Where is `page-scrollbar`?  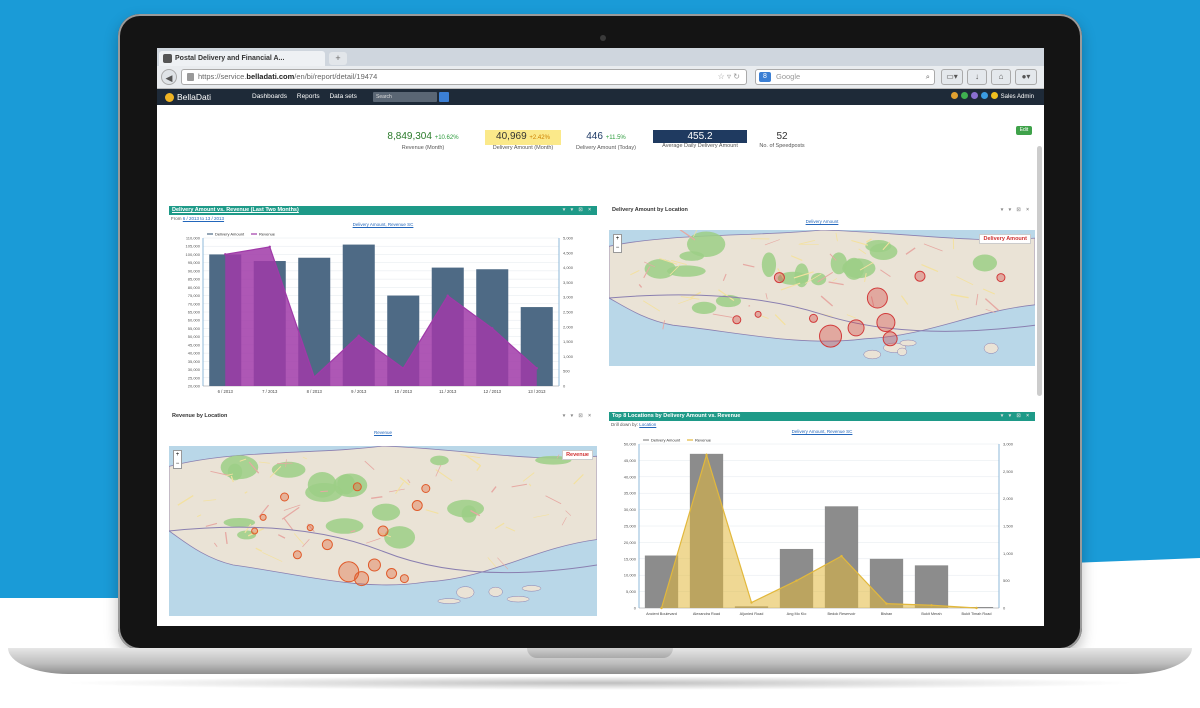 page-scrollbar is located at coordinates (1039, 271).